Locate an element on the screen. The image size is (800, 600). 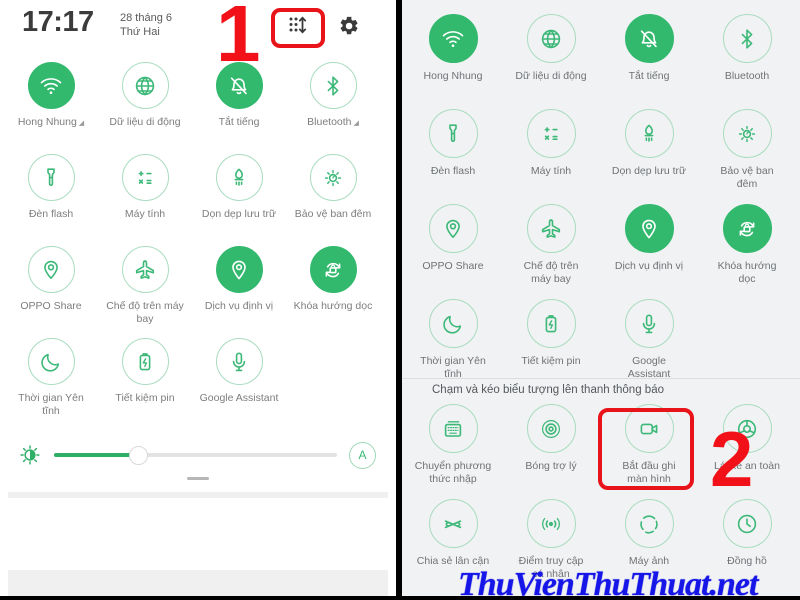
tile-wifi: Hong Nhung ◢ is located at coordinates (51, 108).